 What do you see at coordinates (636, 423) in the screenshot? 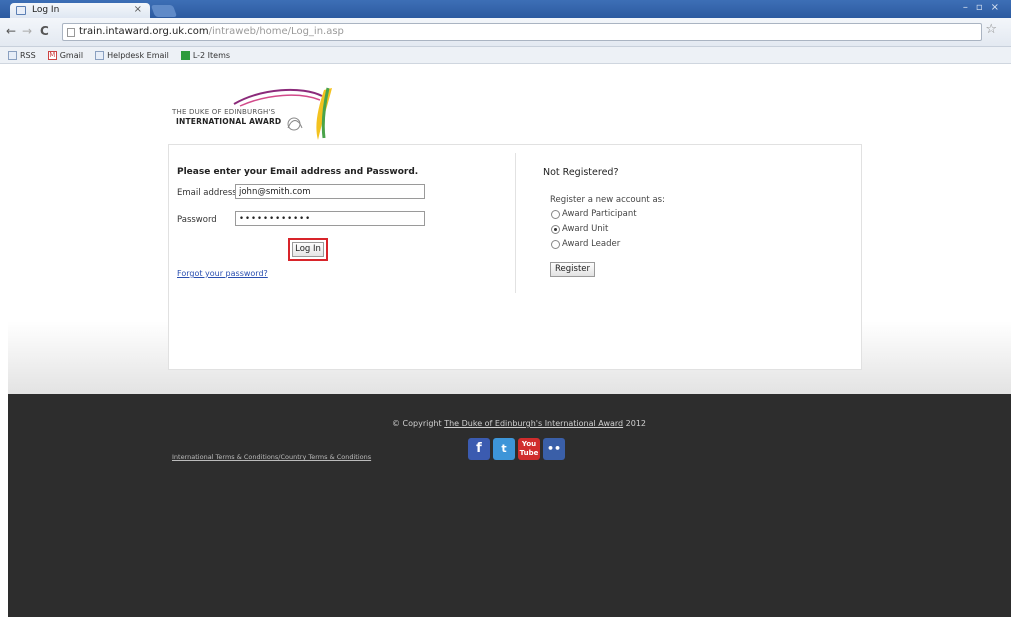
I see `copyright-year: 2012` at bounding box center [636, 423].